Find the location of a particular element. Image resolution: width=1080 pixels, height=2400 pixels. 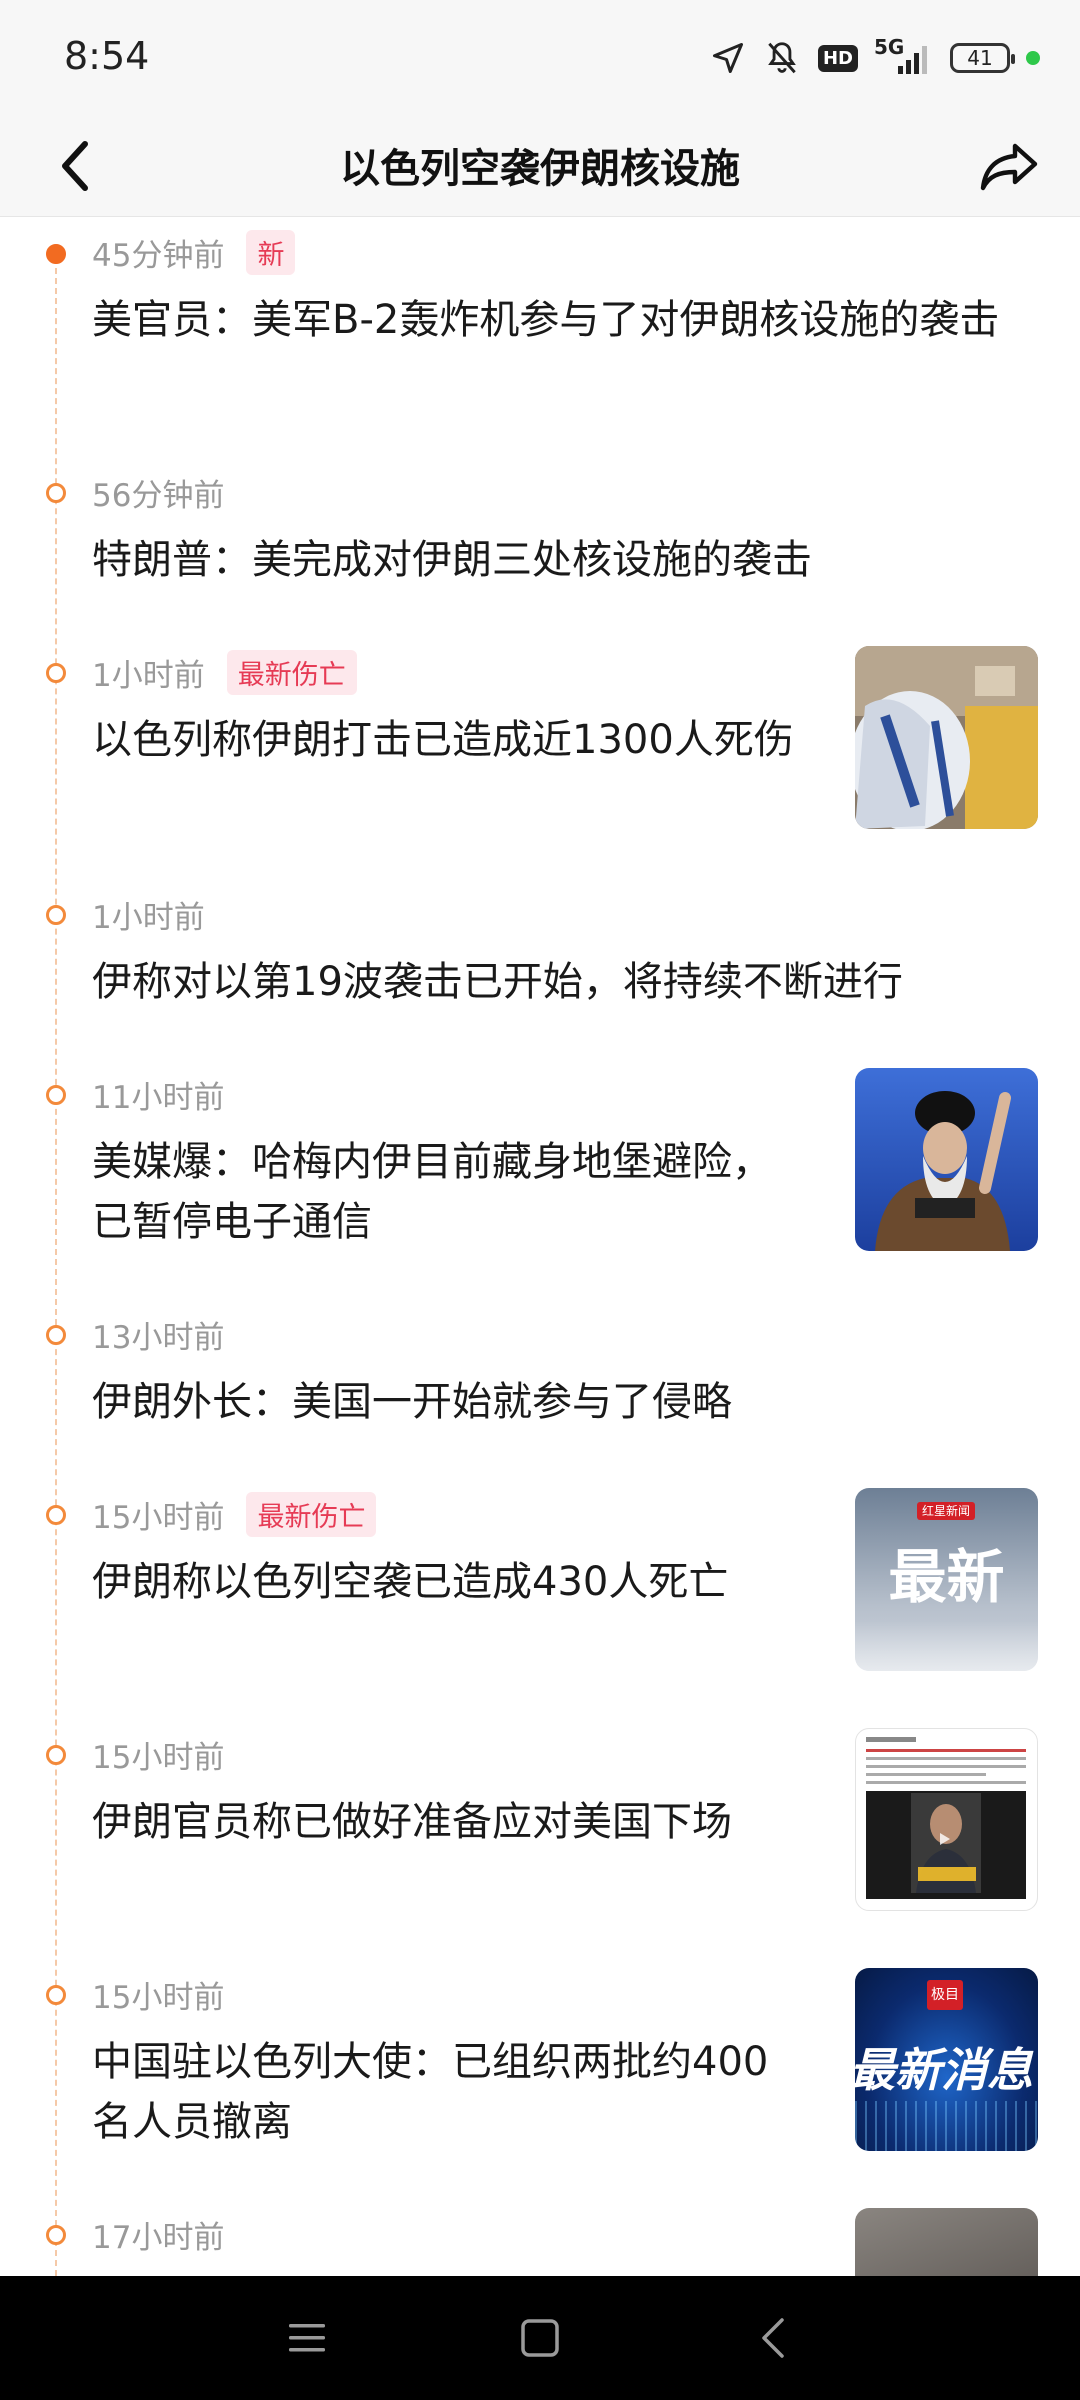

timeline-dot-active is located at coordinates (56, 254).